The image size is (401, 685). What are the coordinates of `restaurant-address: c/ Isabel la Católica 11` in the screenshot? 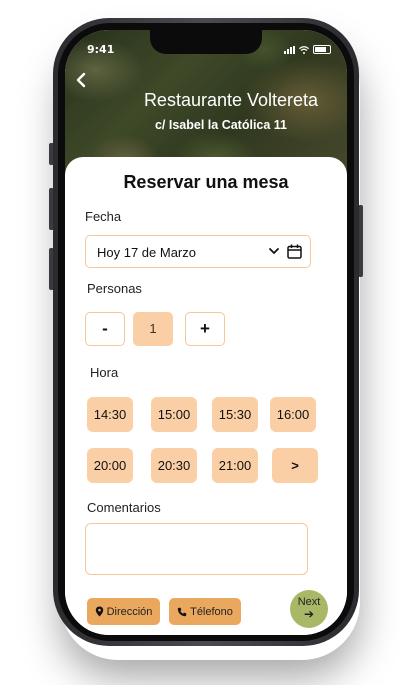 It's located at (221, 125).